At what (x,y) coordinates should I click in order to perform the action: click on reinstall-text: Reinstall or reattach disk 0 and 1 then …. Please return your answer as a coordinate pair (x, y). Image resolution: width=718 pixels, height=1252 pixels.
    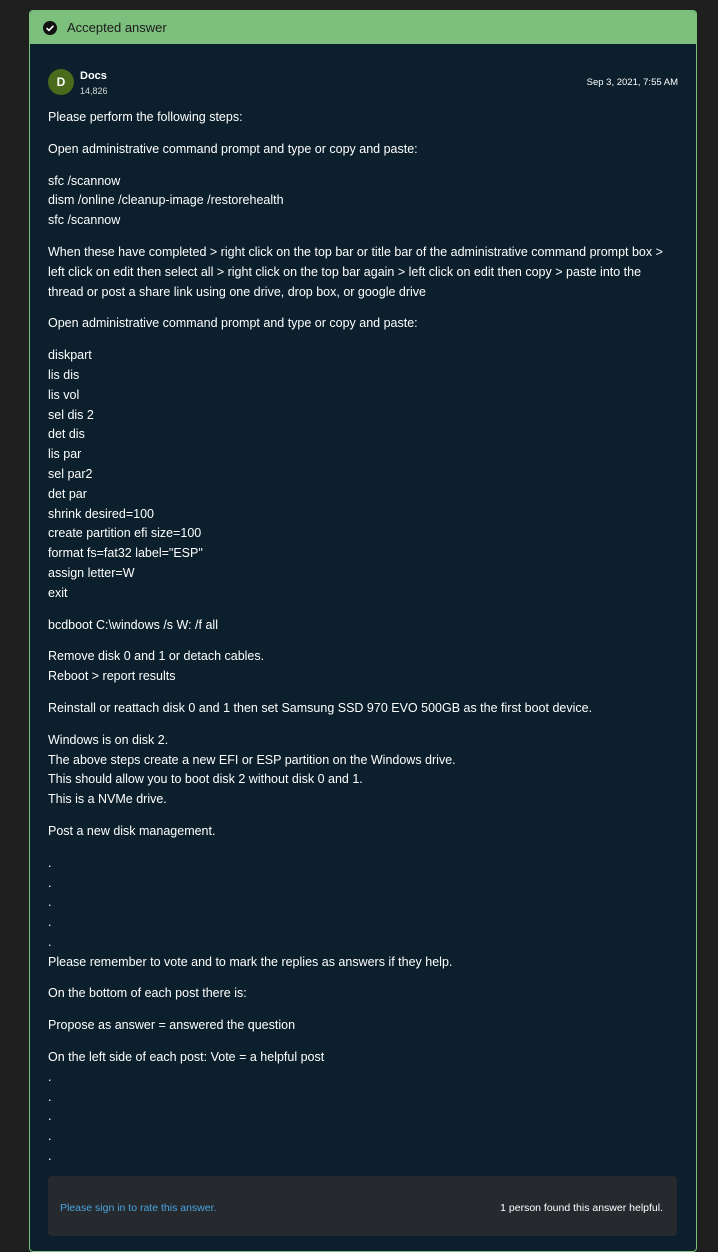
    Looking at the image, I should click on (320, 707).